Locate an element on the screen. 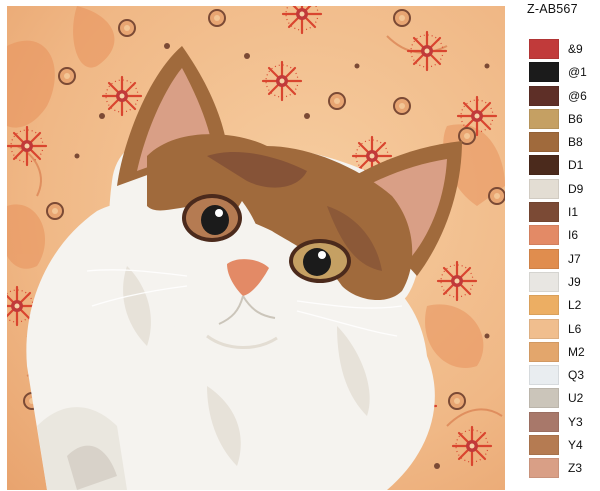  color-code-label: D1 is located at coordinates (576, 165).